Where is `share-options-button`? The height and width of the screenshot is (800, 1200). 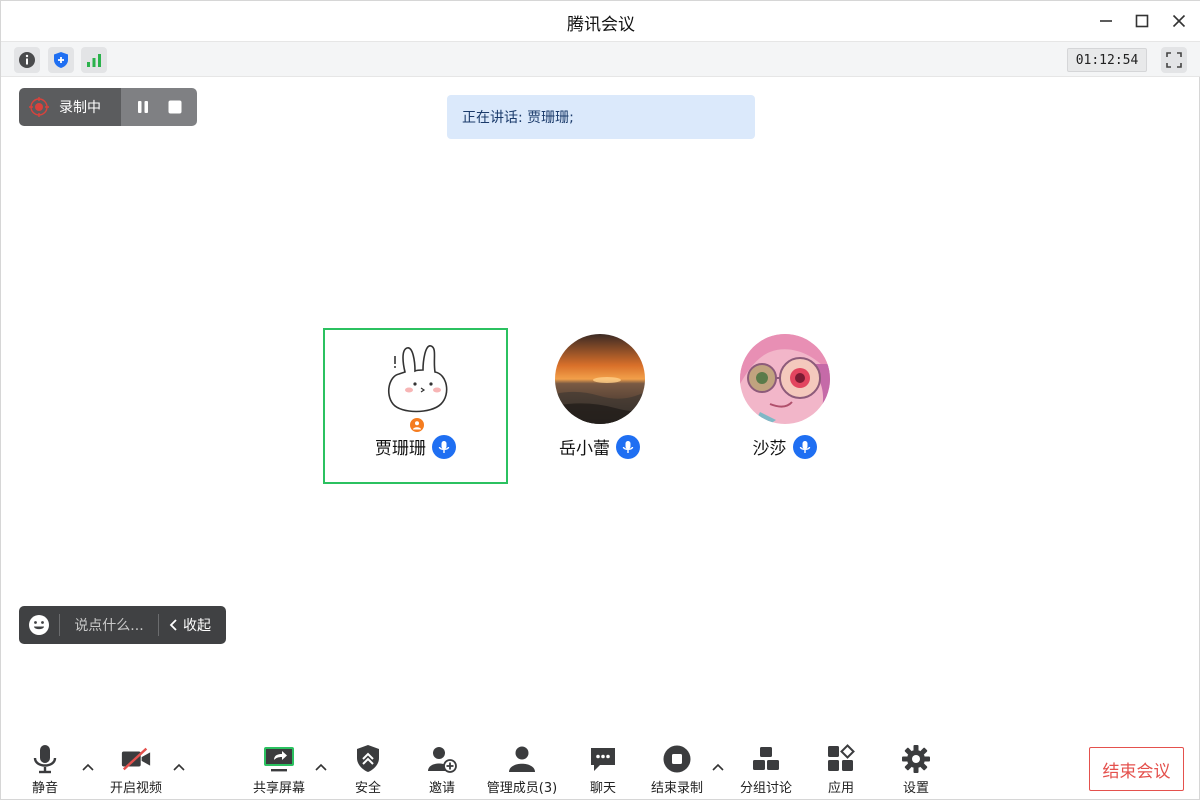
share-options-button is located at coordinates (321, 767).